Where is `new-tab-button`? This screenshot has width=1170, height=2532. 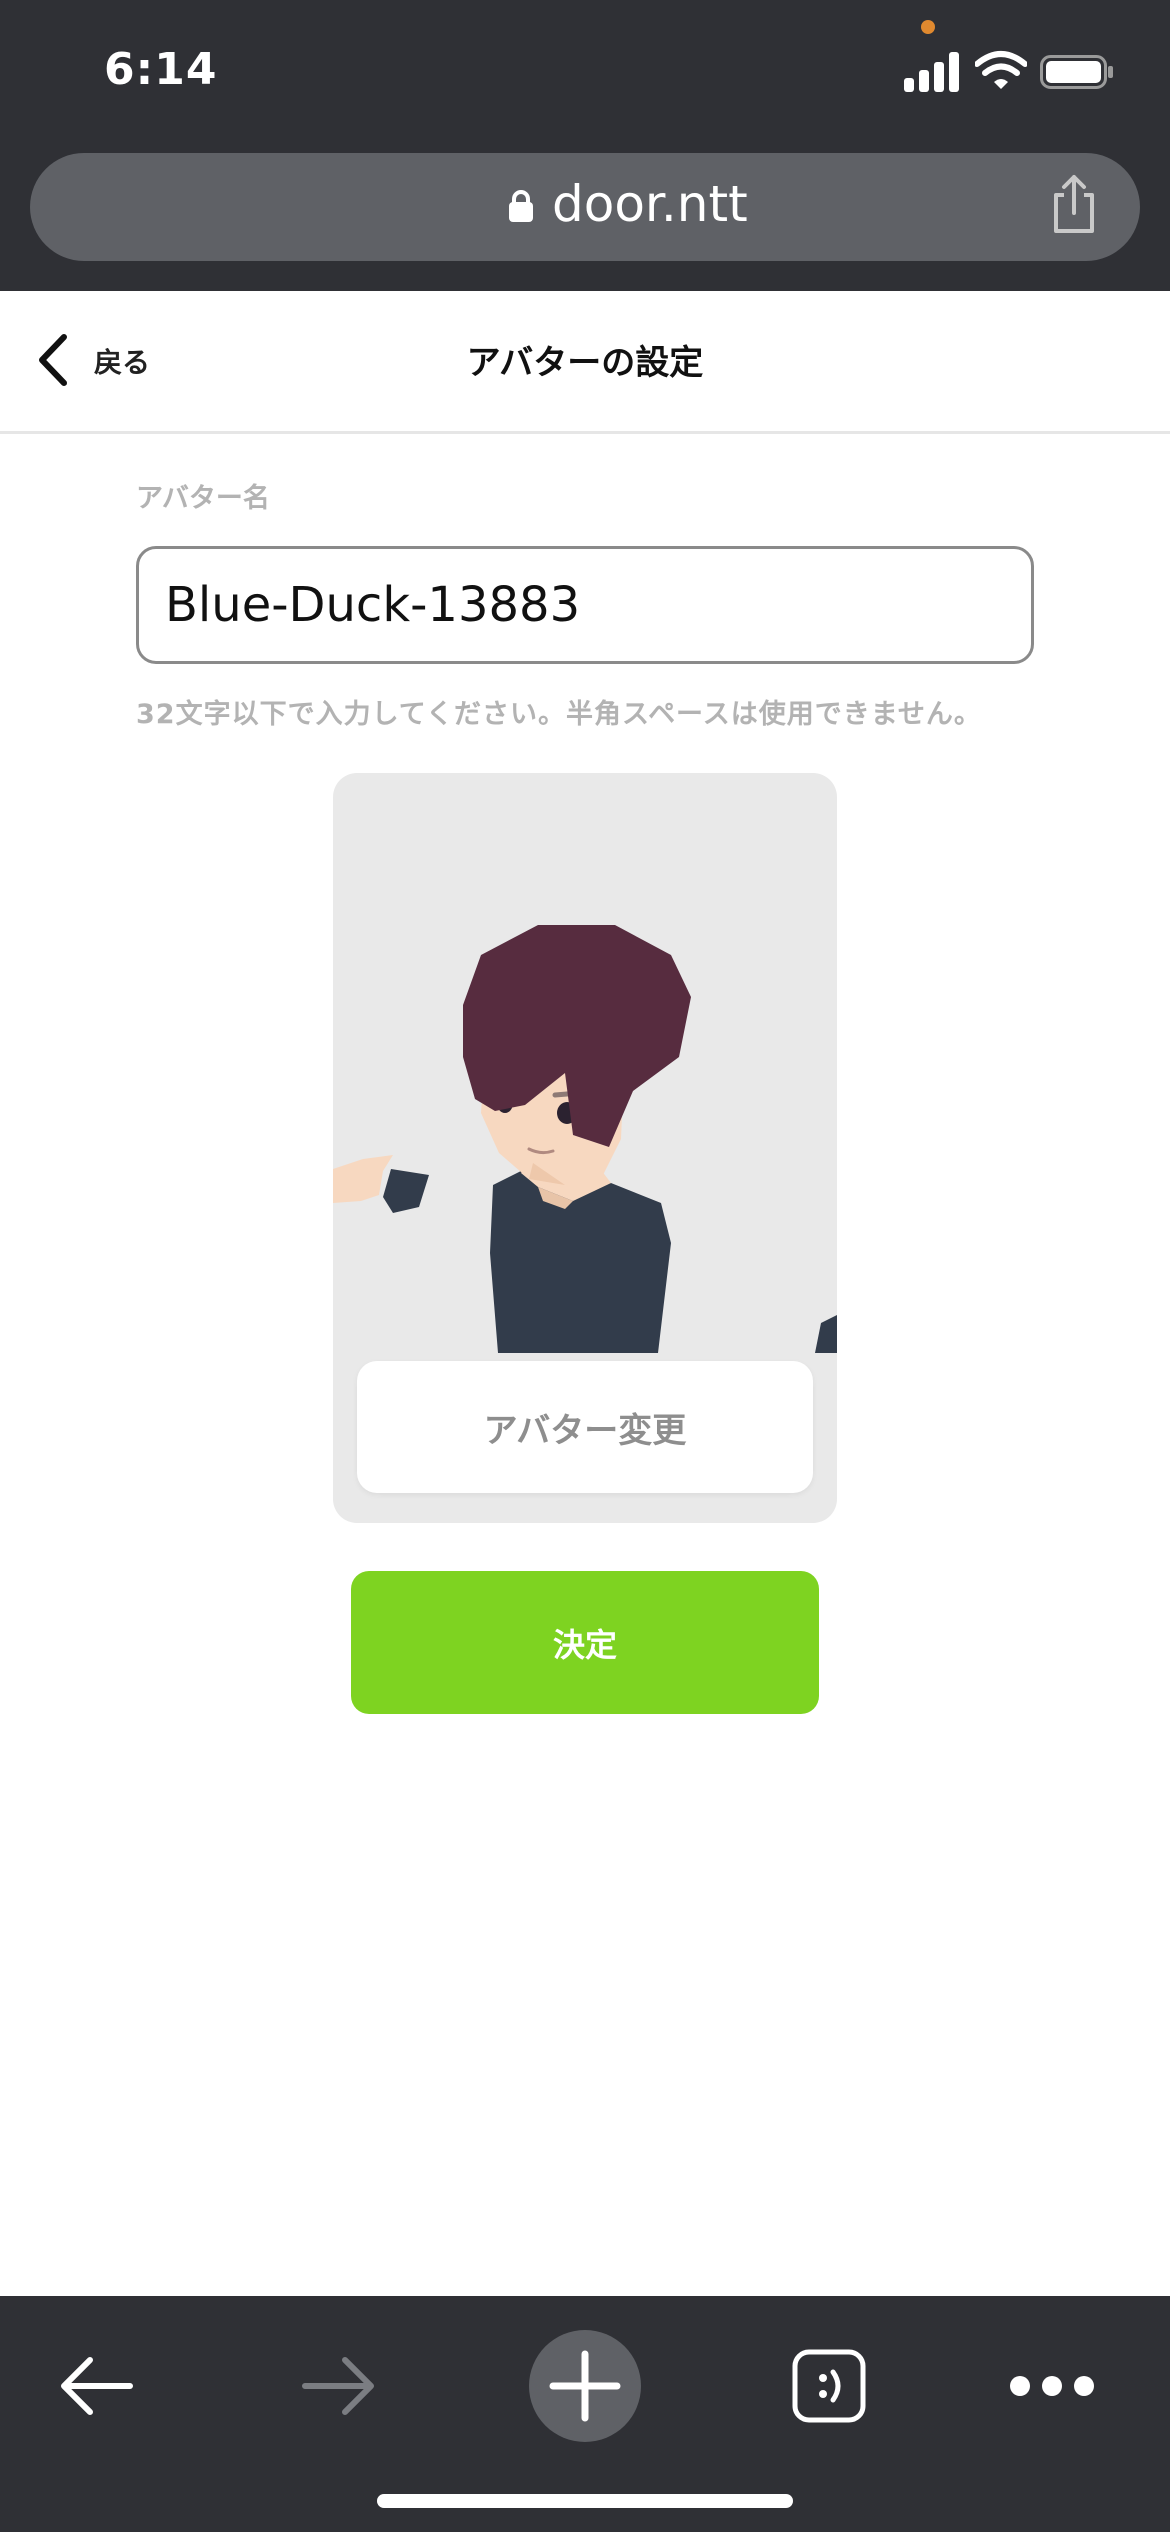
new-tab-button is located at coordinates (585, 2386).